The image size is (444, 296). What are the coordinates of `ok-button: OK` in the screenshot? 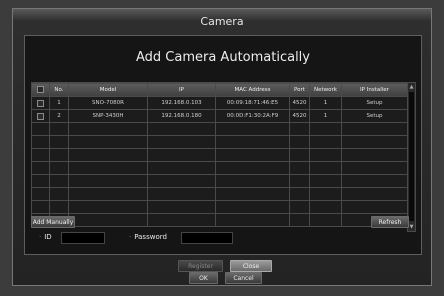 It's located at (203, 278).